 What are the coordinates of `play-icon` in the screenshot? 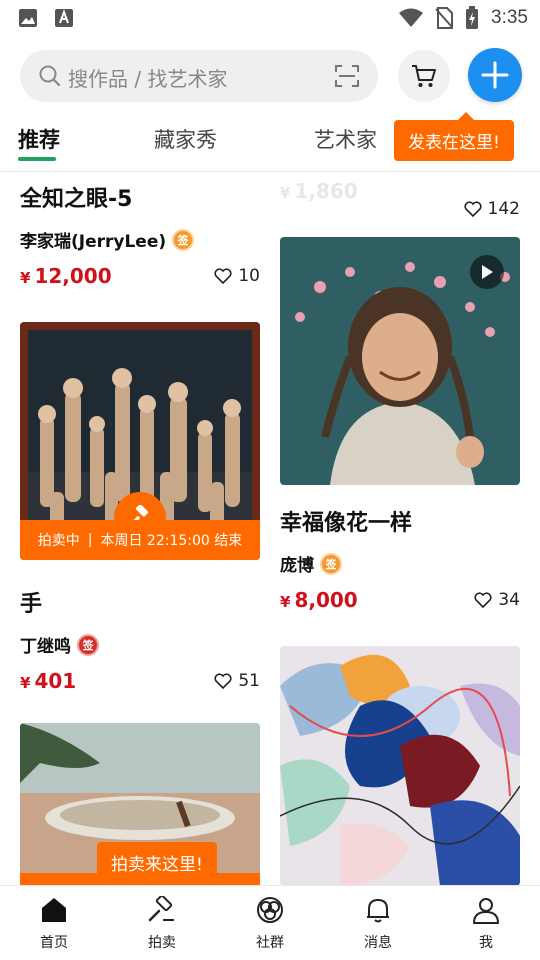 It's located at (487, 272).